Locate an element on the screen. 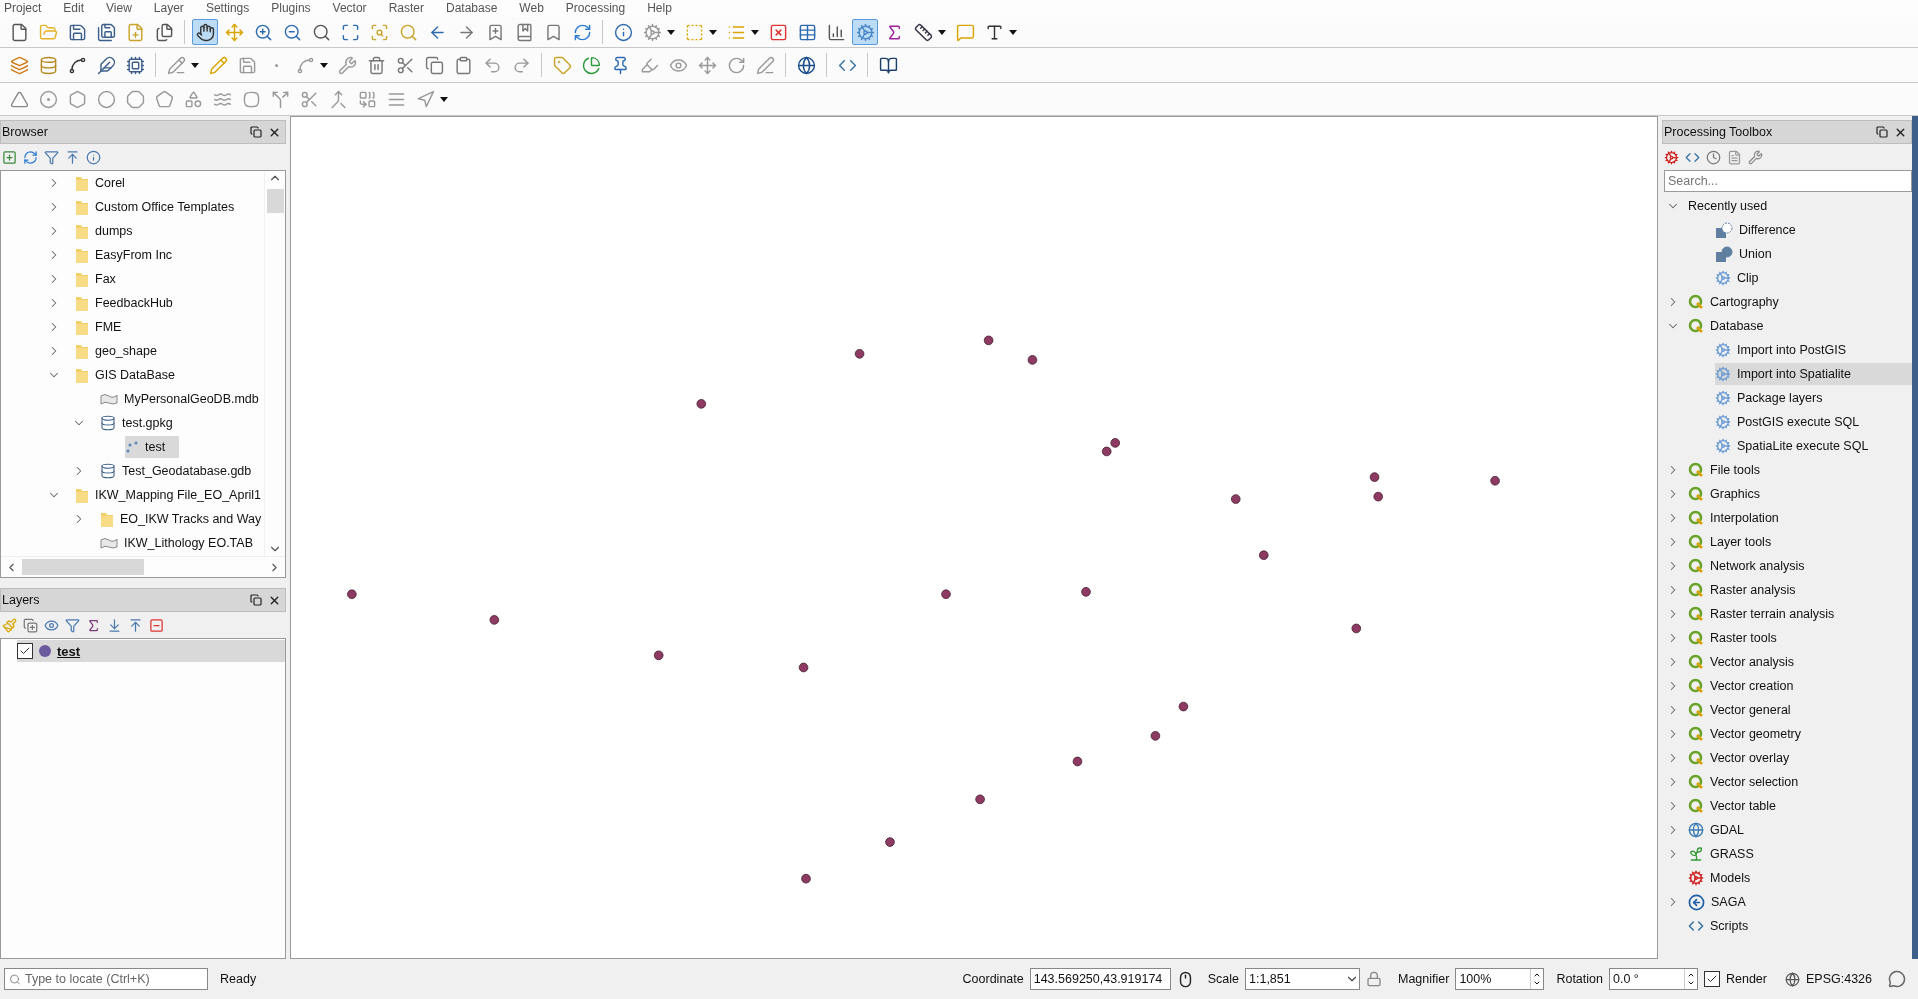  tree-item: GDAL is located at coordinates (1800, 830).